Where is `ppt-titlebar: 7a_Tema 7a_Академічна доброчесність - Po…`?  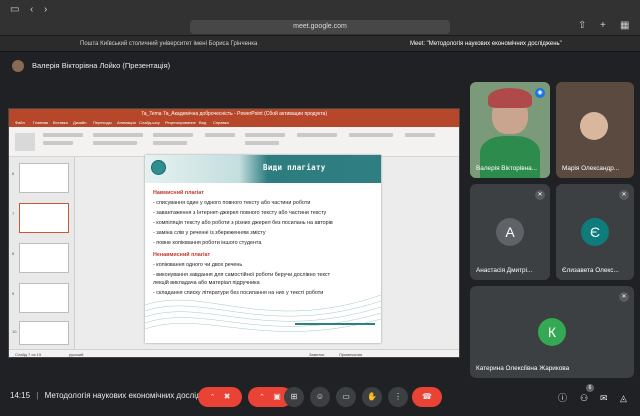 ppt-titlebar: 7a_Tema 7a_Академічна доброчесність - Po… is located at coordinates (234, 114).